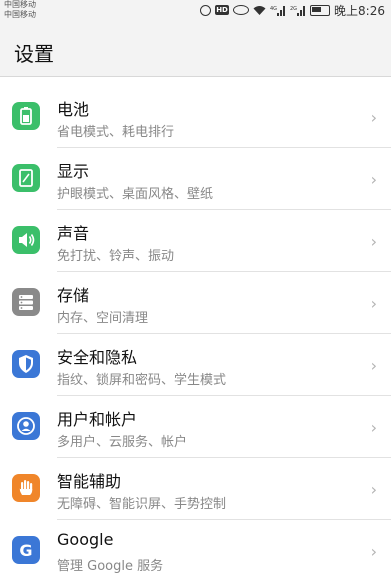  Describe the element at coordinates (195, 427) in the screenshot. I see `settings-item-accounts: 用户和帐户 多用户、云服务、帐户 ›` at that location.